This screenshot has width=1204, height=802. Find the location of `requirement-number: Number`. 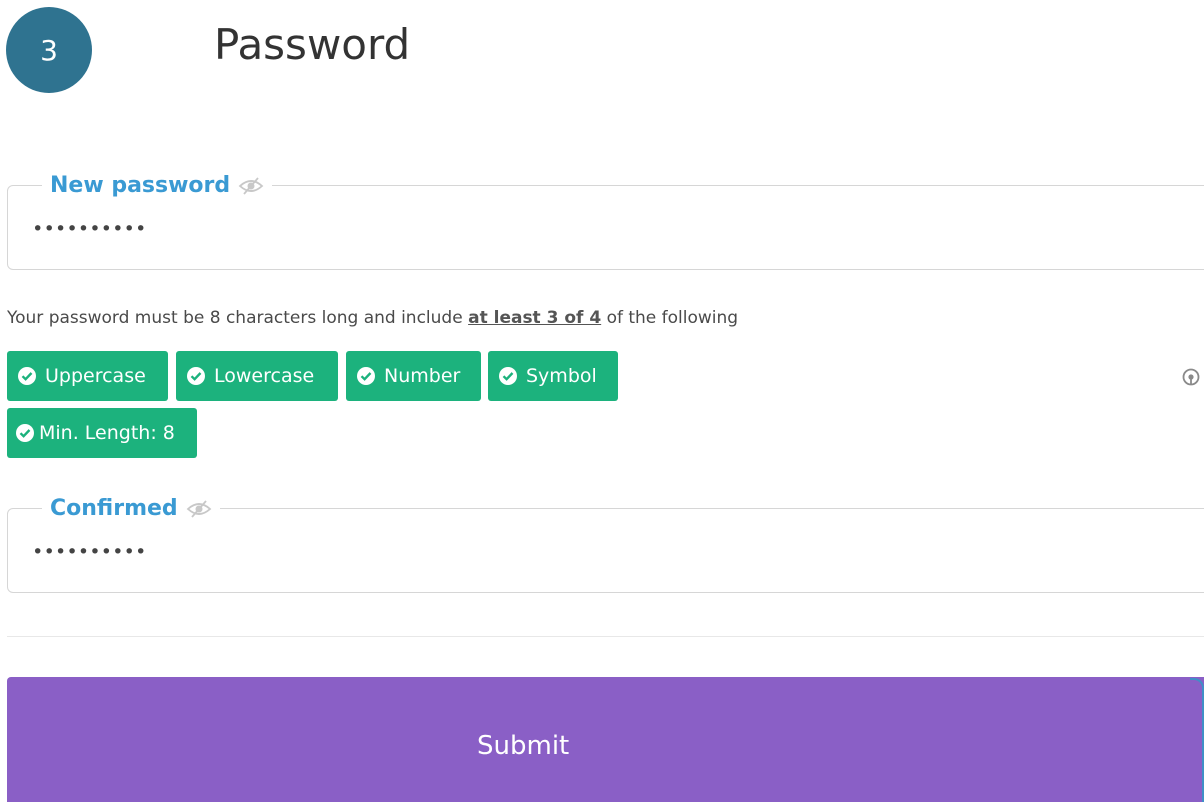

requirement-number: Number is located at coordinates (413, 376).